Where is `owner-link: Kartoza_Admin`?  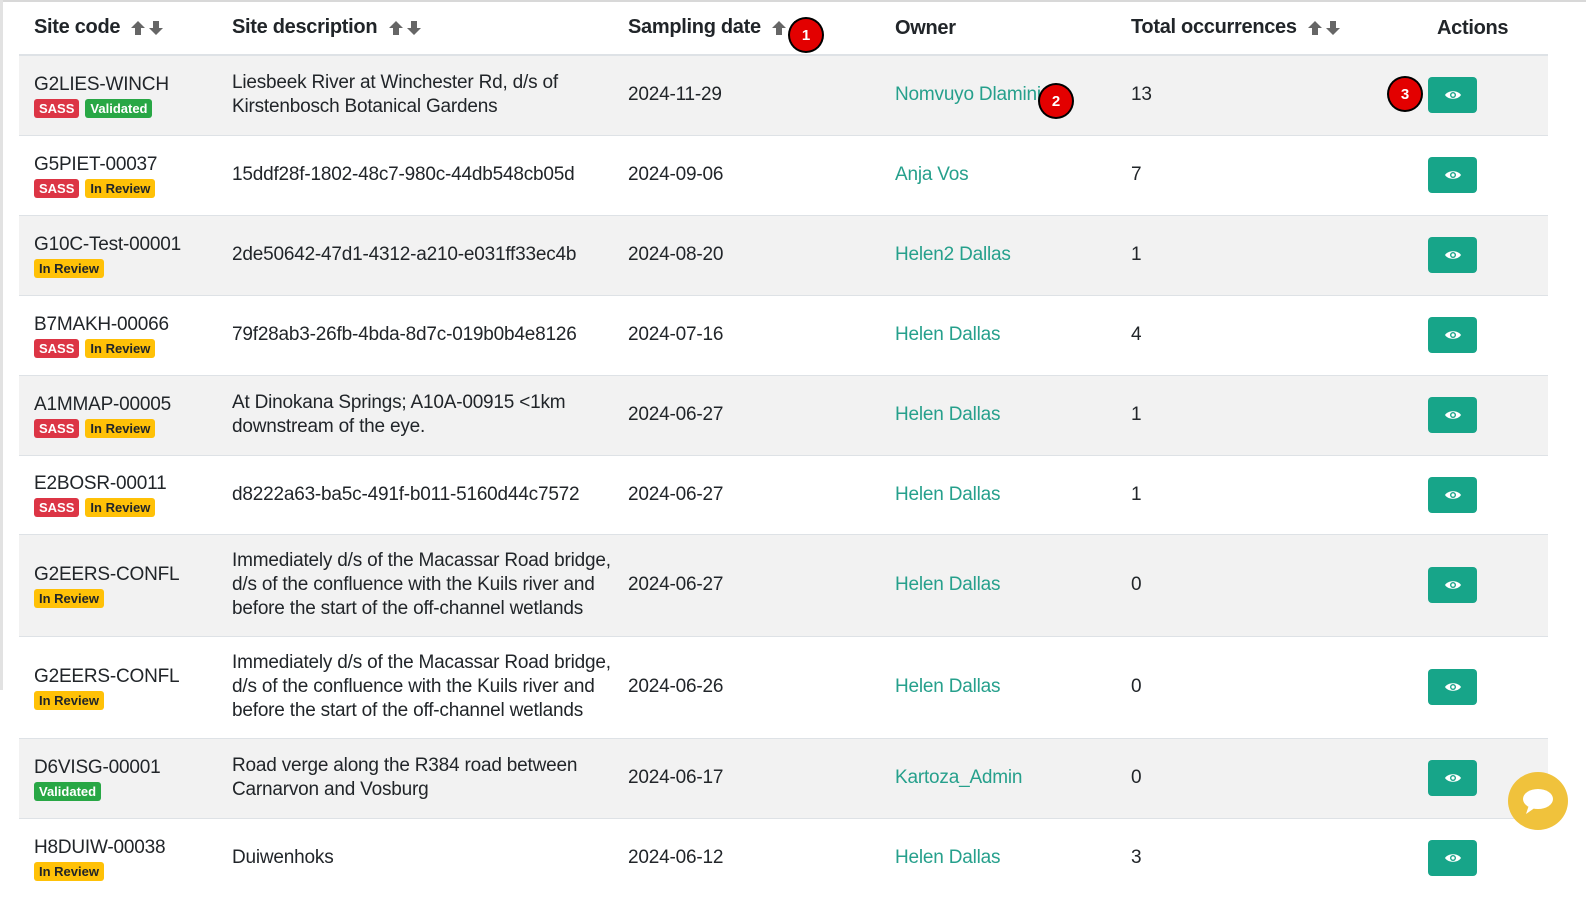
owner-link: Kartoza_Admin is located at coordinates (959, 777).